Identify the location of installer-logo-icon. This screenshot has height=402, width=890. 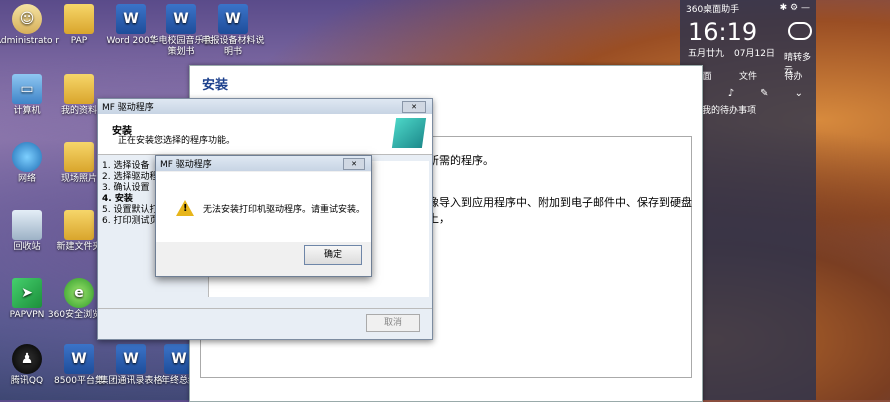
(409, 133).